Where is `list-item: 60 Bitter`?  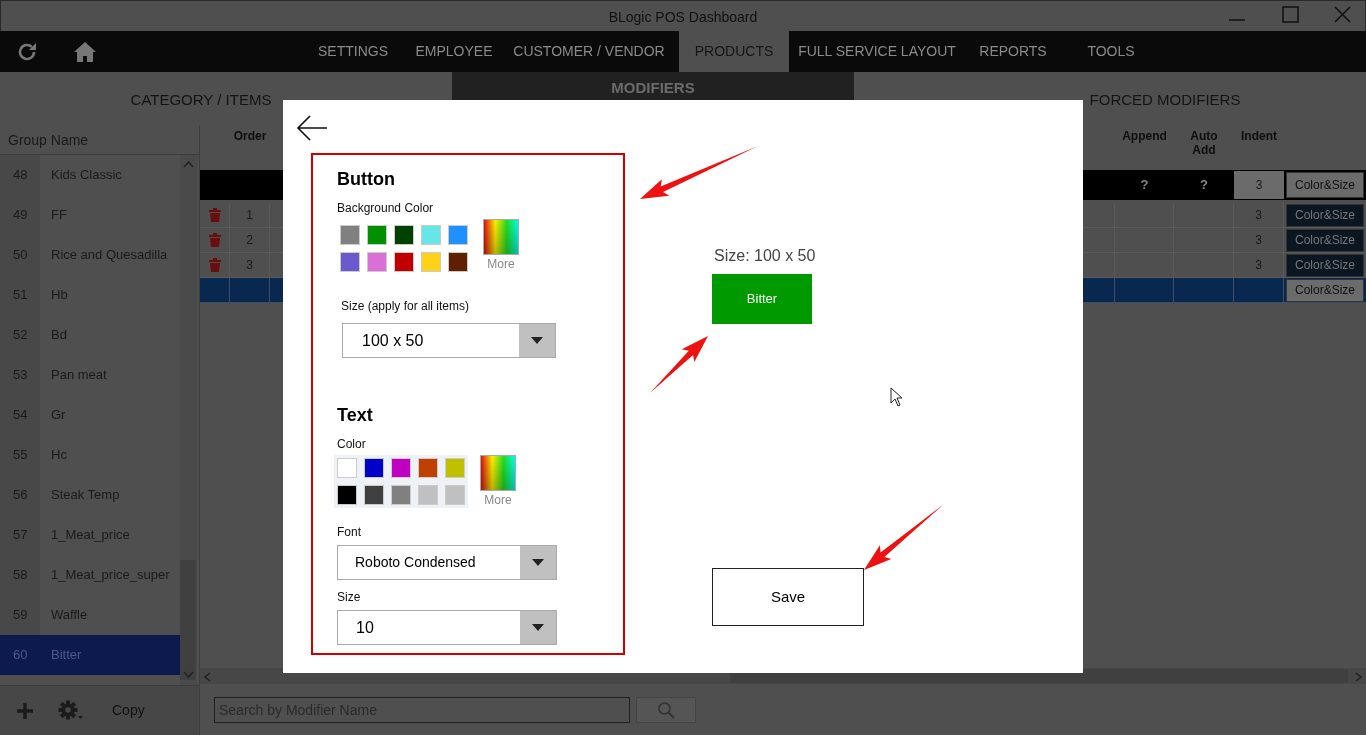 list-item: 60 Bitter is located at coordinates (90, 655).